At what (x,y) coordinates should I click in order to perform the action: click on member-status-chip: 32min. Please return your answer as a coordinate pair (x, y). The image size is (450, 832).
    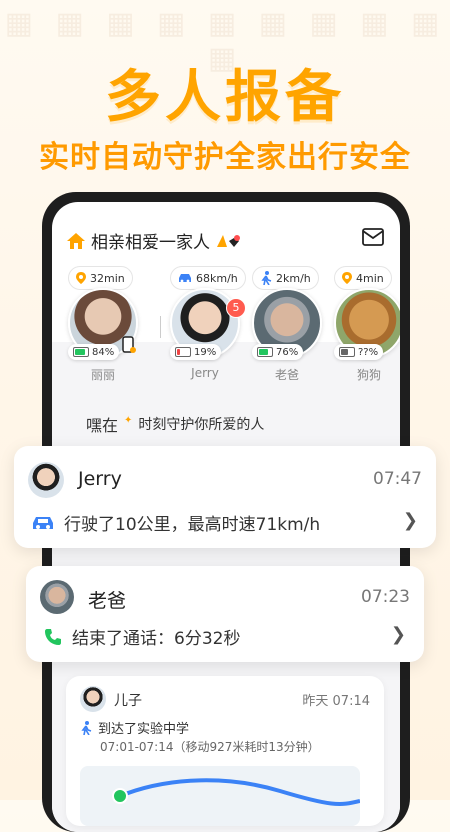
    Looking at the image, I should click on (100, 278).